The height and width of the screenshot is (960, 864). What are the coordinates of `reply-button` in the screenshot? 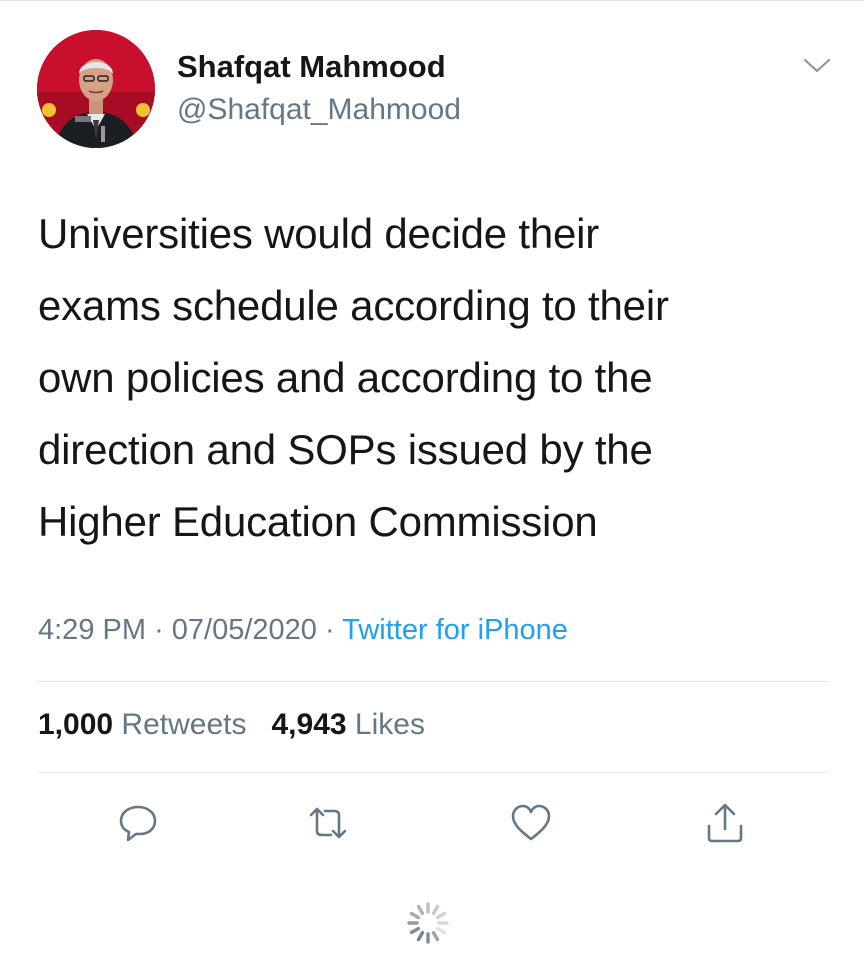 It's located at (138, 823).